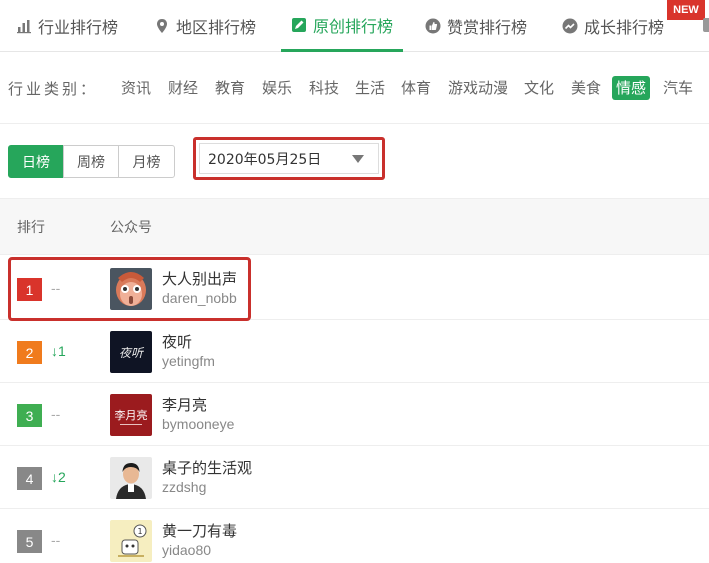 The width and height of the screenshot is (709, 563). I want to click on avatar-text: 夜听, so click(132, 353).